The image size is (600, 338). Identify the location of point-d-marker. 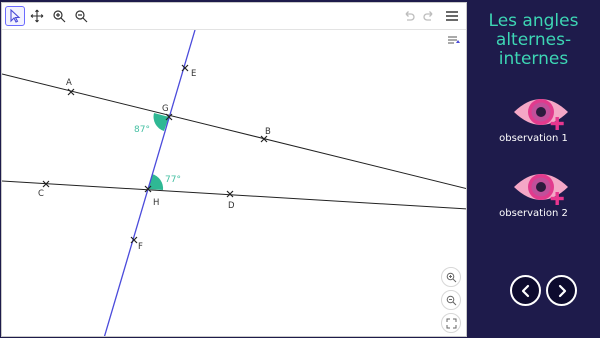
(230, 194).